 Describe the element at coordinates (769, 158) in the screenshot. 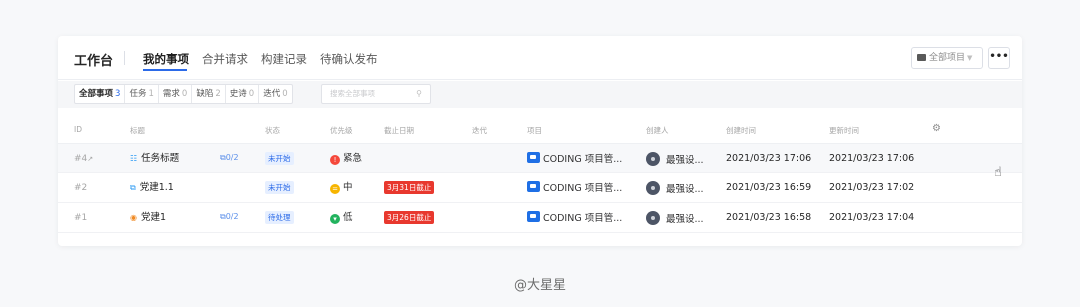

I see `created-time: 2021/03/23 17:06` at that location.